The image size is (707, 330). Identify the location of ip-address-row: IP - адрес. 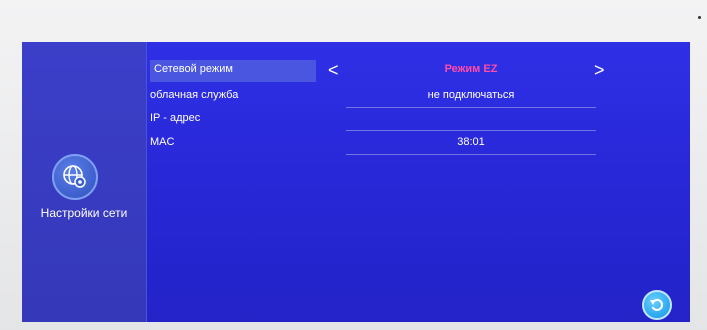
(380, 120).